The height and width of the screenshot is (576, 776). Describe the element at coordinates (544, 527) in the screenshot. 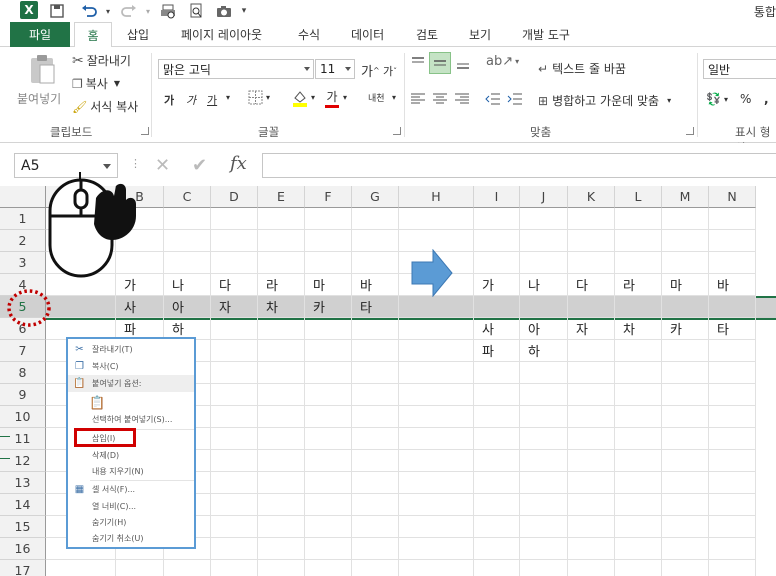

I see `cell-j15` at that location.